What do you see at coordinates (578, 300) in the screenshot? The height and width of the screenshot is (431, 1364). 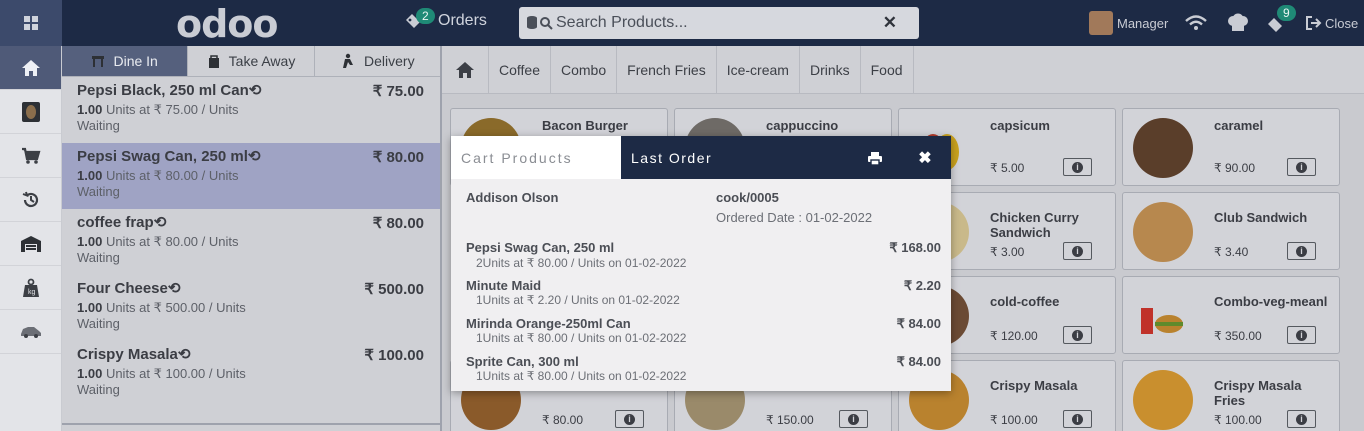 I see `line-detail: 1Units at ₹ 2.20 / Units on 01-02-2022` at bounding box center [578, 300].